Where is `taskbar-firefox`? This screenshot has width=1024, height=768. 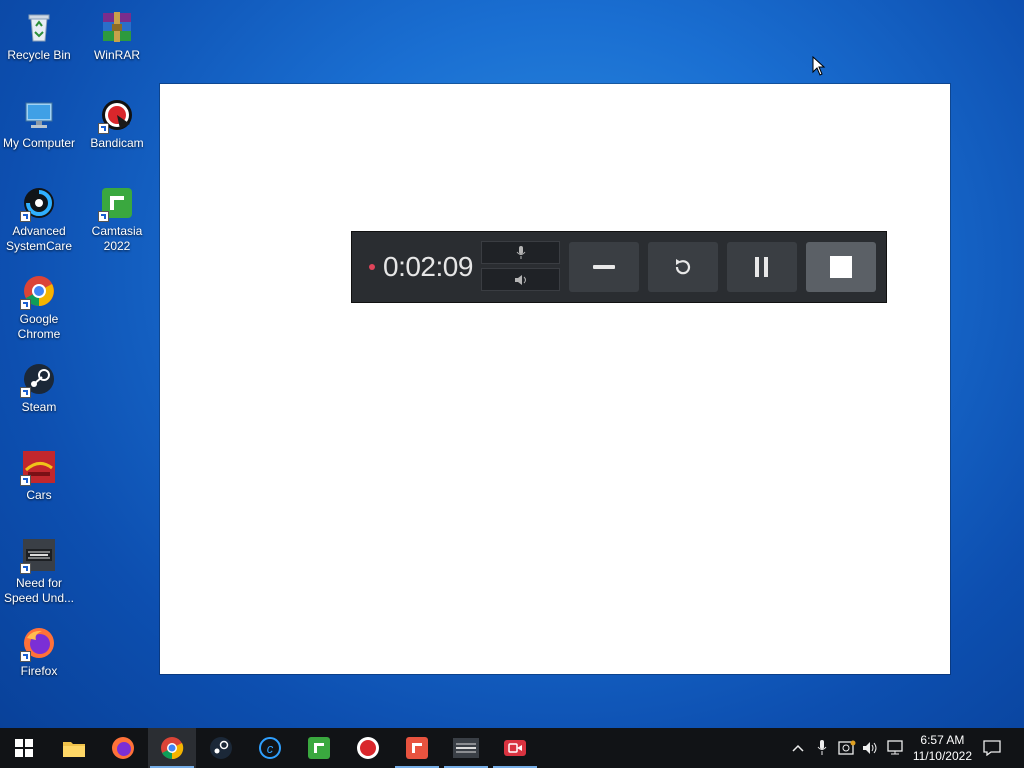
taskbar-firefox is located at coordinates (123, 748).